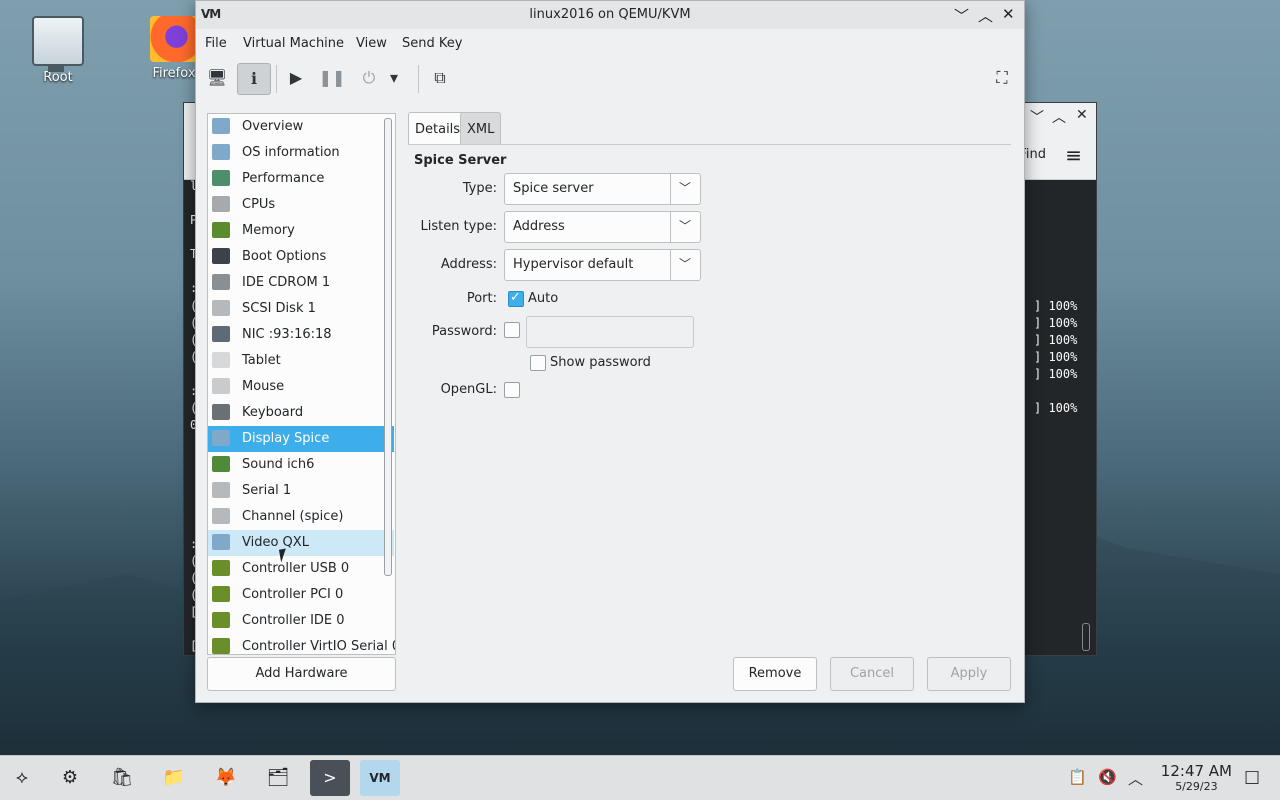 The image size is (1280, 800). I want to click on shutdown-menu-button: ▾, so click(394, 78).